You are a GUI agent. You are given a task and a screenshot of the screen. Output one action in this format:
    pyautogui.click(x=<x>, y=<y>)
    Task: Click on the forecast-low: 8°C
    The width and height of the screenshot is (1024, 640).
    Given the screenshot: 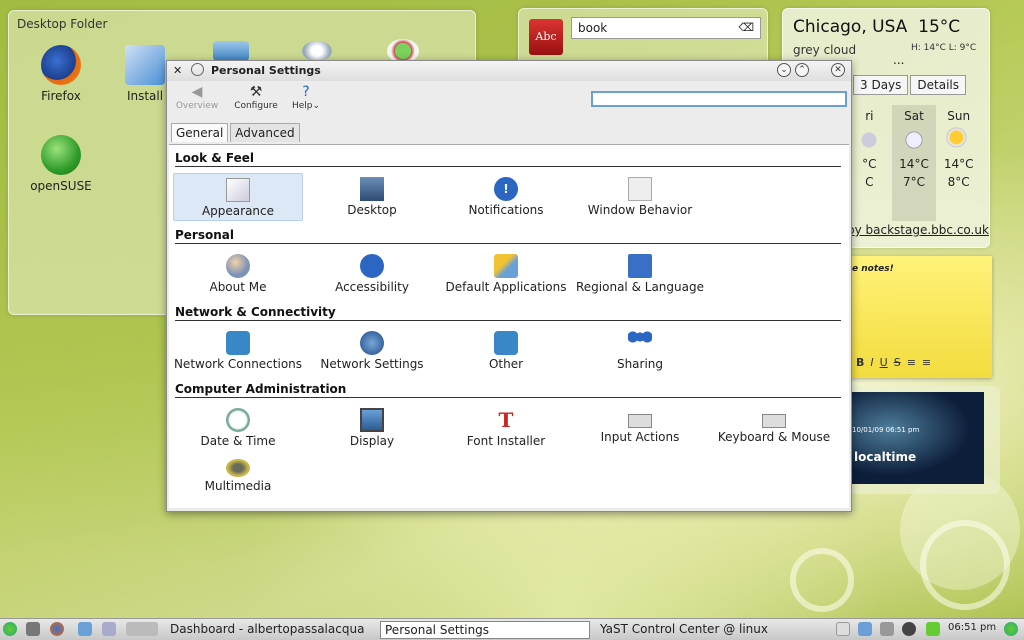 What is the action you would take?
    pyautogui.click(x=958, y=182)
    